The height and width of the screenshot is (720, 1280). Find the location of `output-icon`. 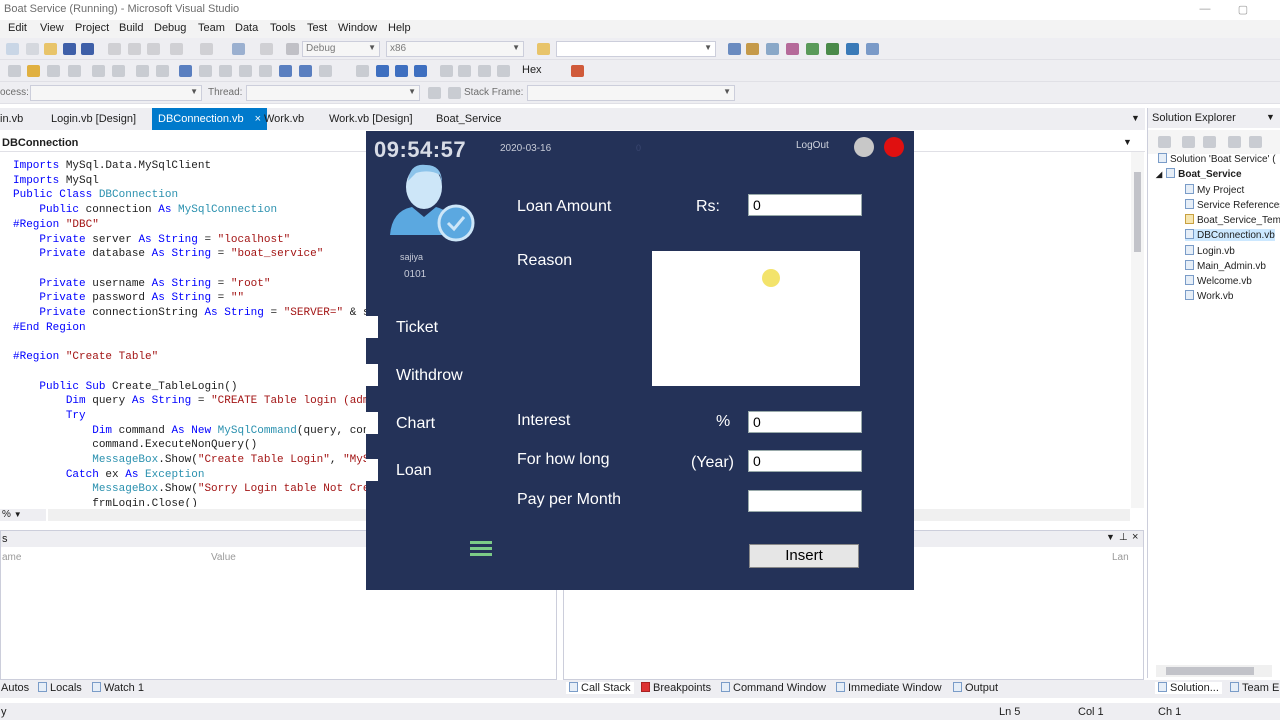

output-icon is located at coordinates (852, 49).